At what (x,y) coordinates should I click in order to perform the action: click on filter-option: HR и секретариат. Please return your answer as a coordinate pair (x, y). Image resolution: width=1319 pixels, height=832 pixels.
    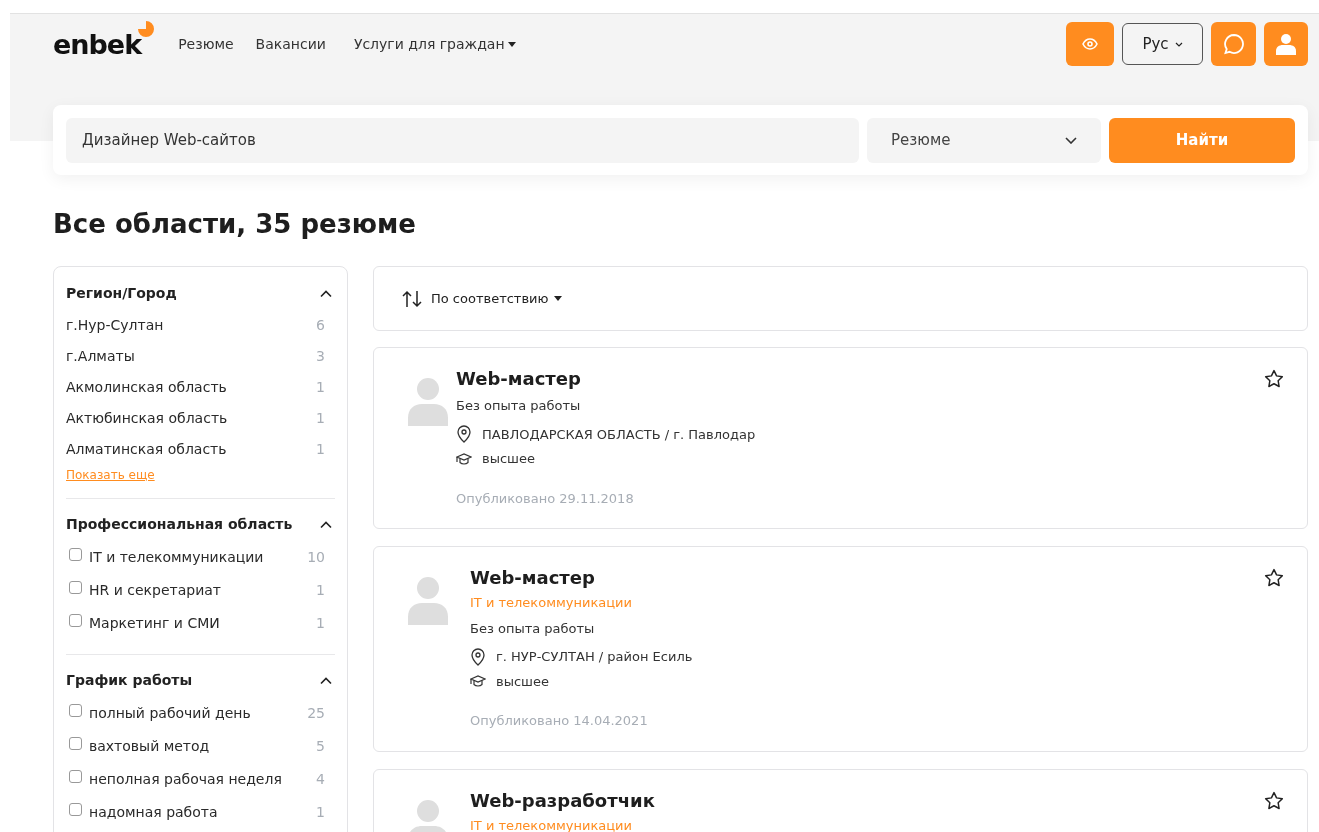
    Looking at the image, I should click on (155, 590).